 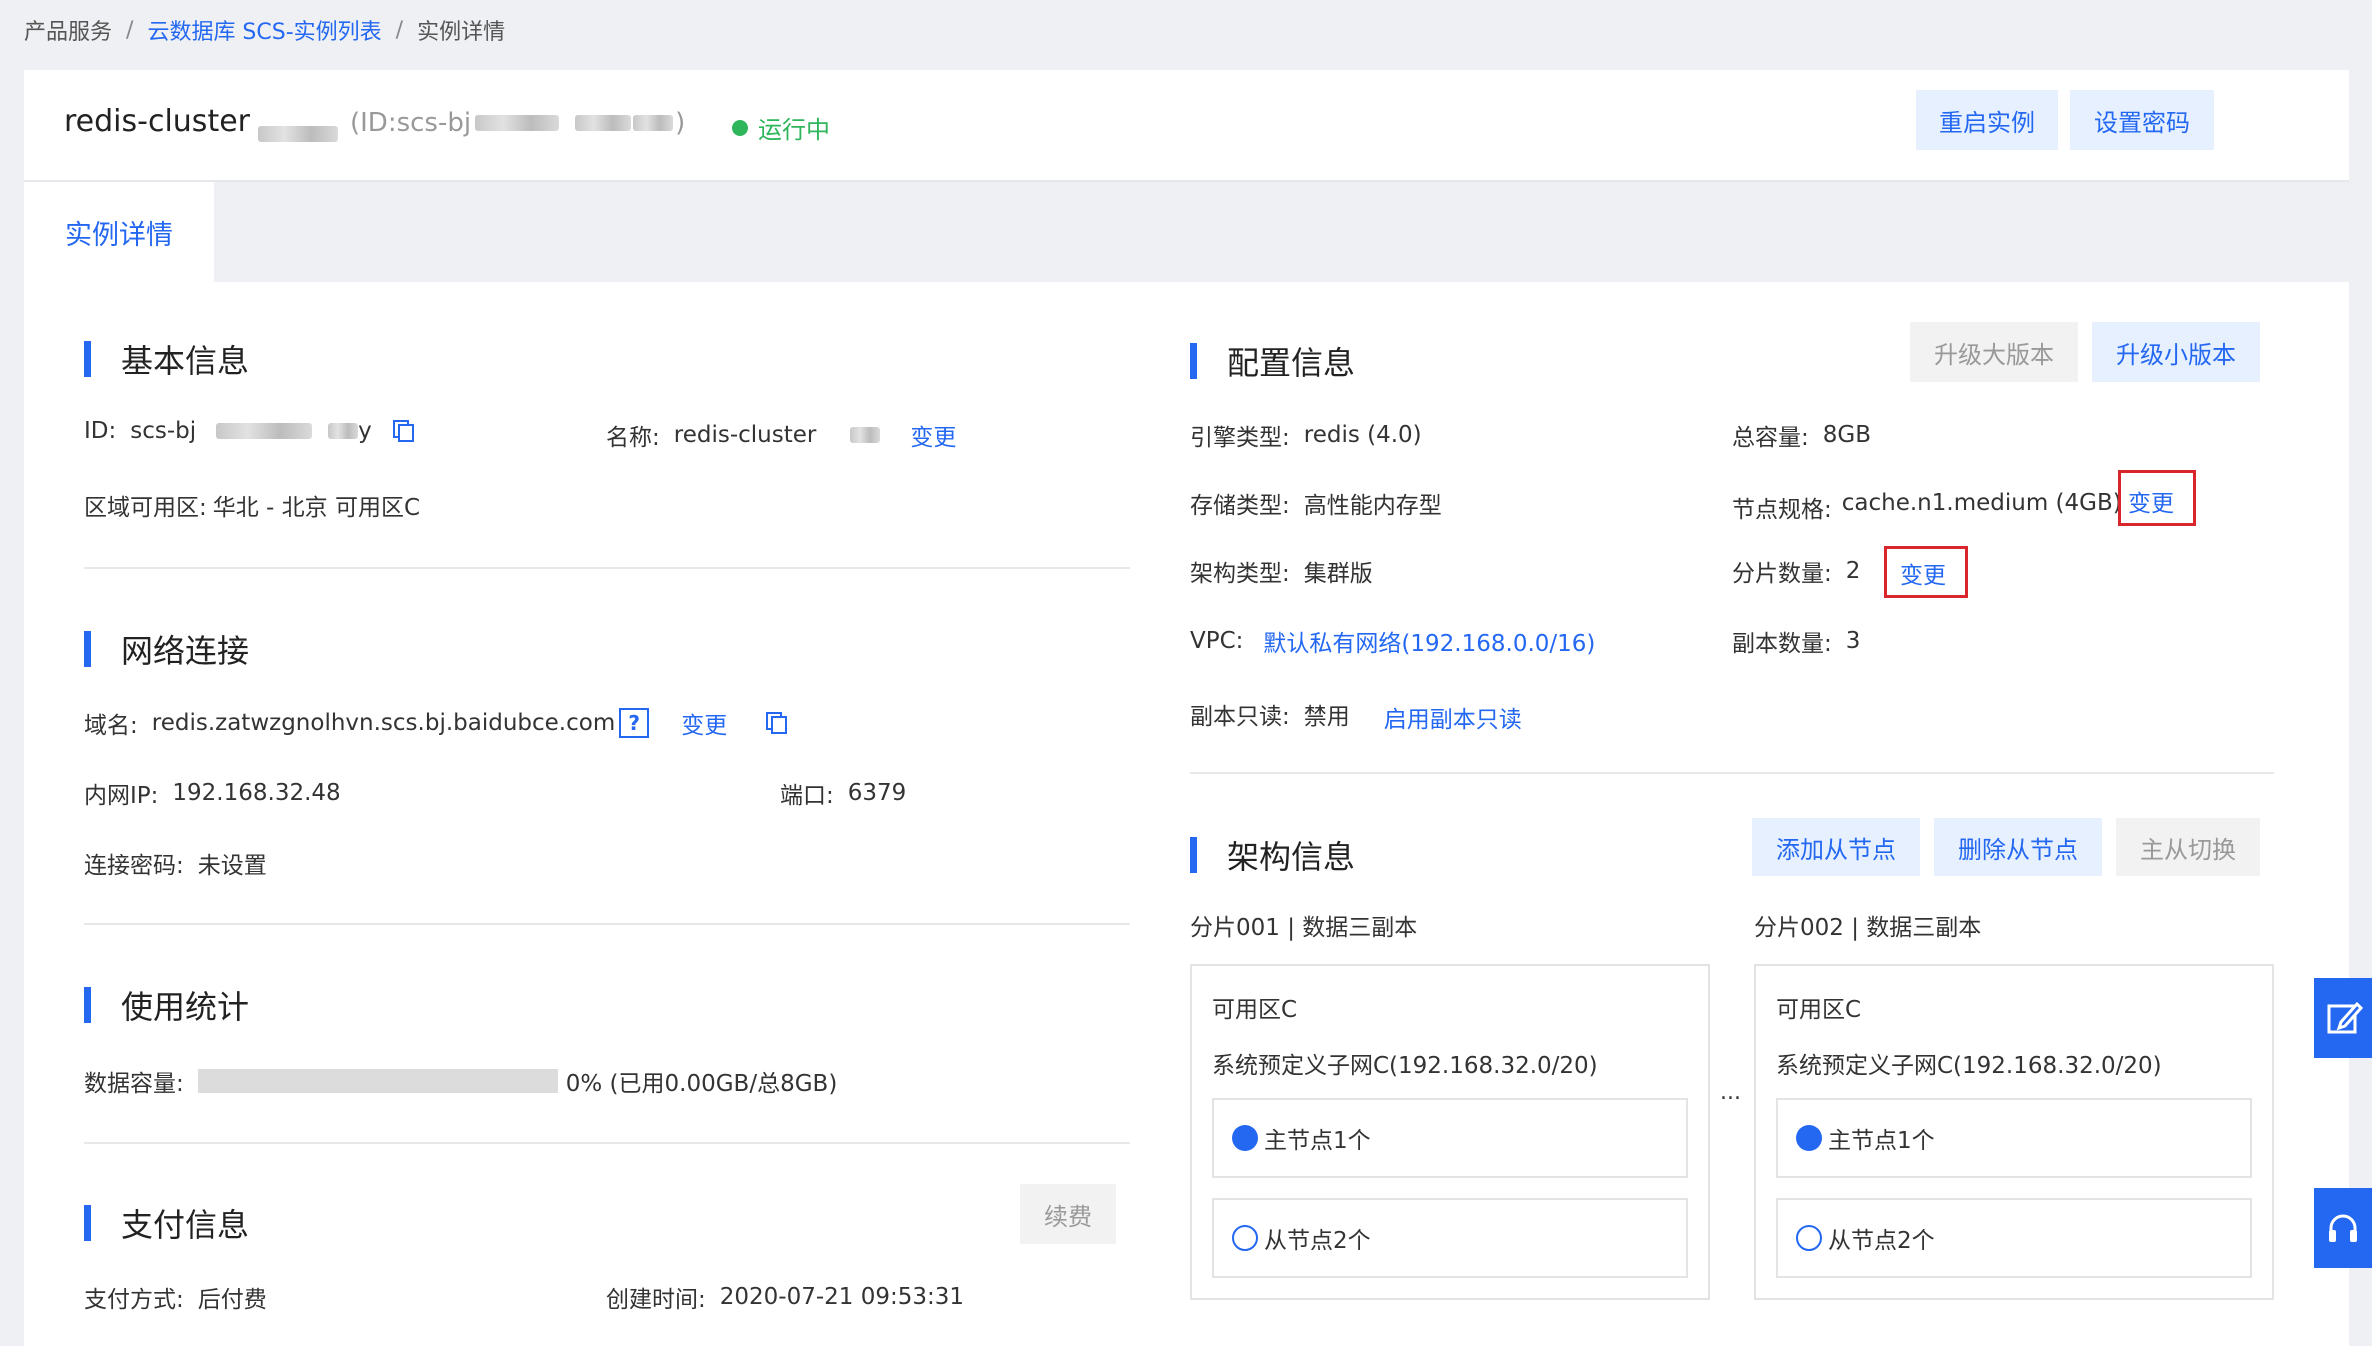 I want to click on config-total-row: 总容量: 8GB, so click(x=1801, y=435).